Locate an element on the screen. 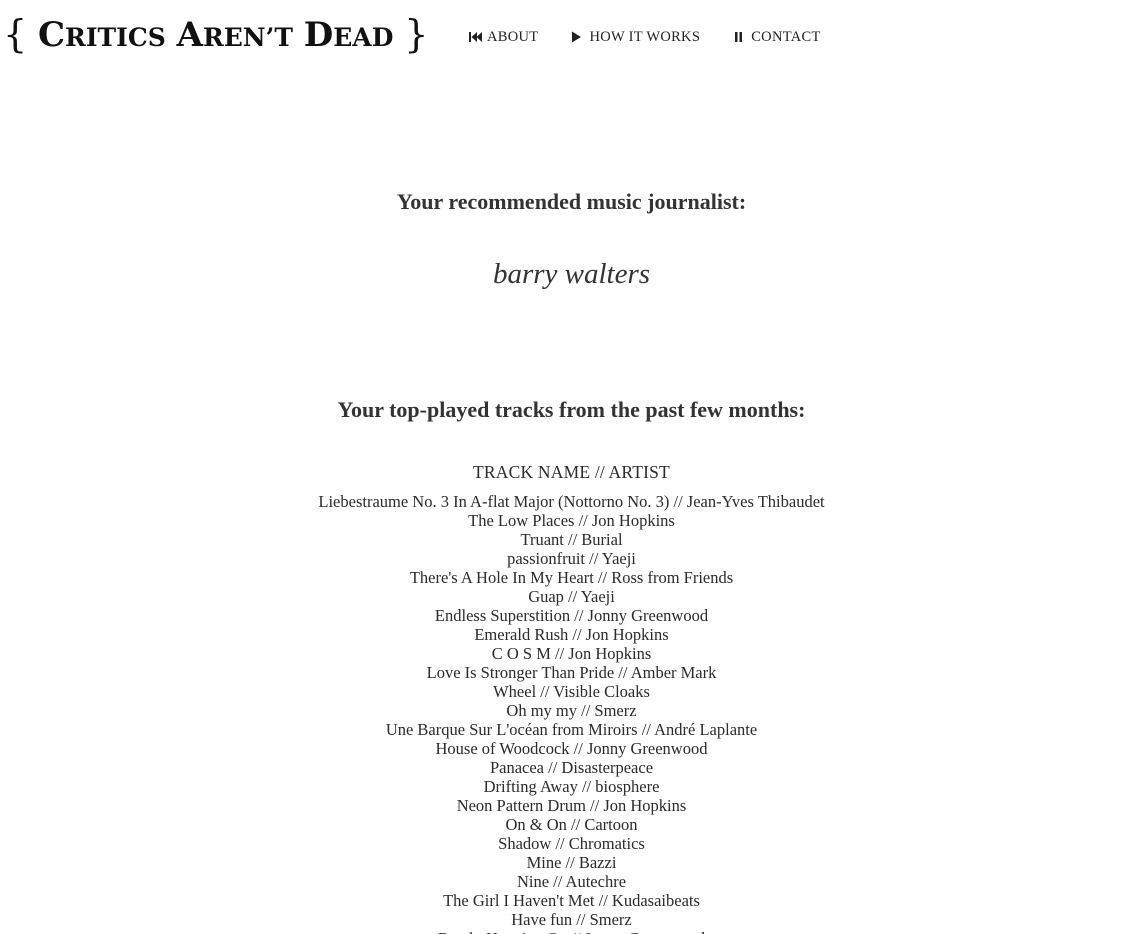 This screenshot has width=1135, height=934. nav-how-it-works-link: HOW IT WORKS is located at coordinates (635, 37).